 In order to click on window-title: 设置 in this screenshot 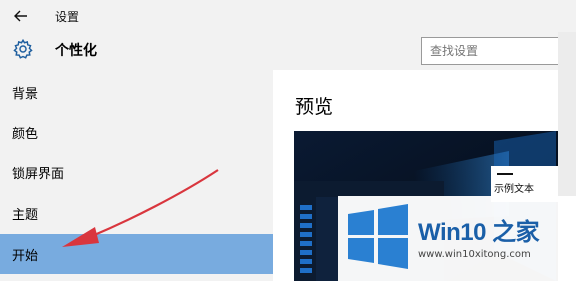, I will do `click(67, 17)`.